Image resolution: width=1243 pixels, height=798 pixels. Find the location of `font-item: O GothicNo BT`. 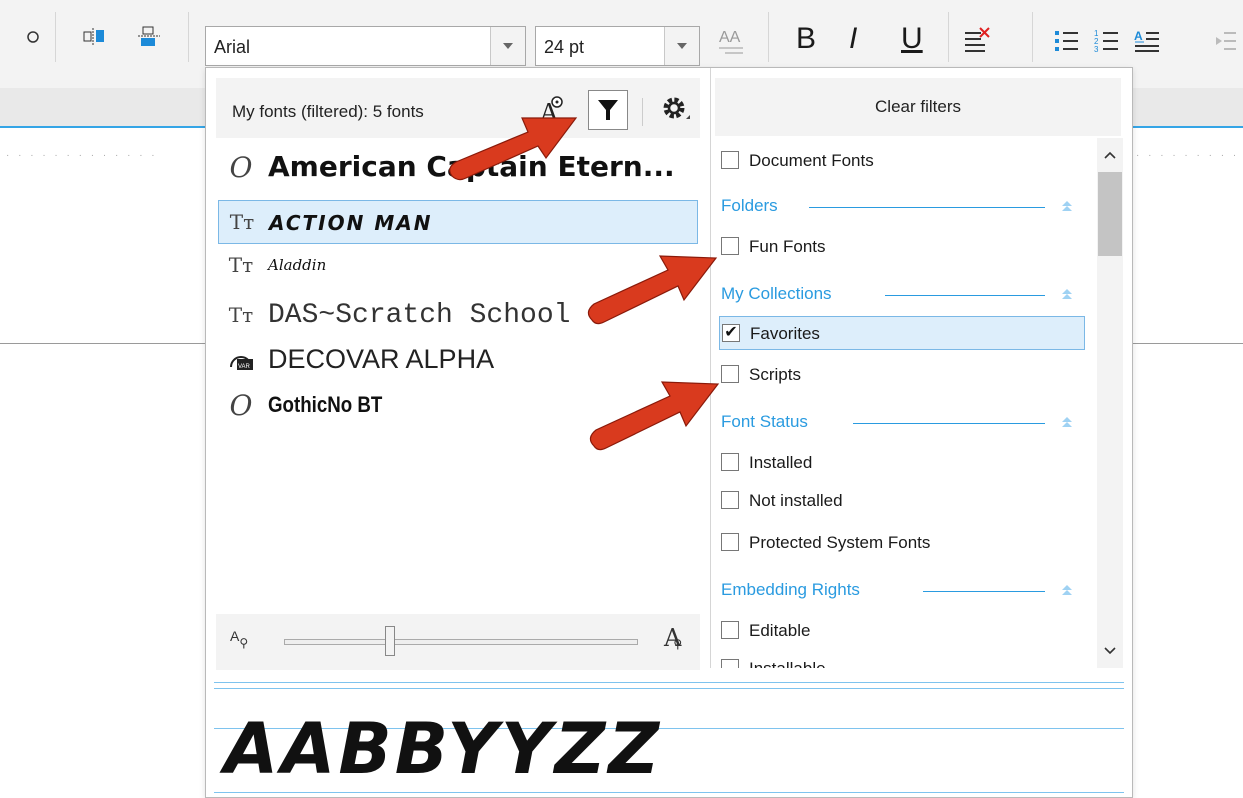

font-item: O GothicNo BT is located at coordinates (458, 406).